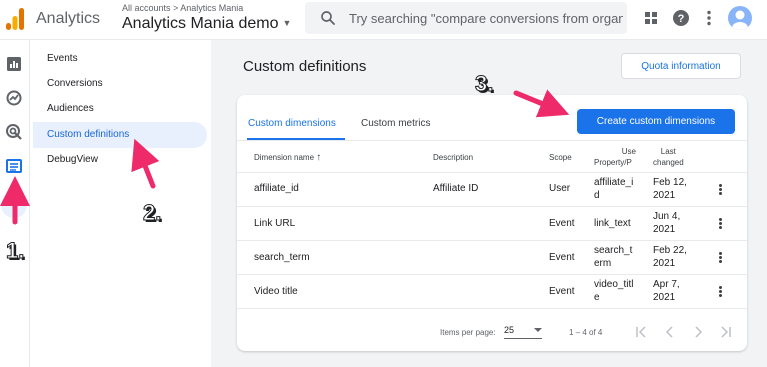 The image size is (767, 367). What do you see at coordinates (538, 330) in the screenshot?
I see `dropdown-caret-icon` at bounding box center [538, 330].